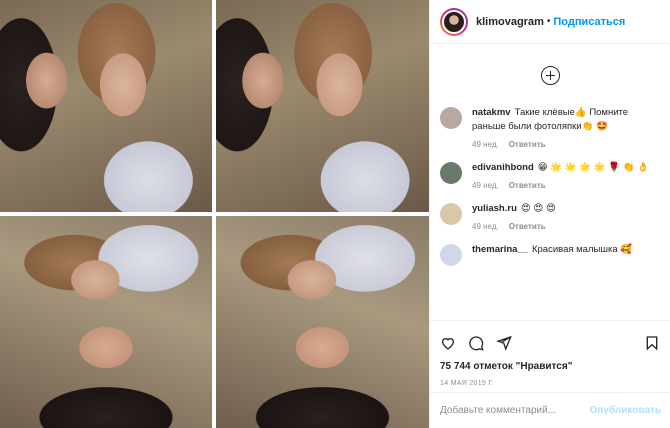 The height and width of the screenshot is (428, 670). I want to click on load-more-comments, so click(550, 75).